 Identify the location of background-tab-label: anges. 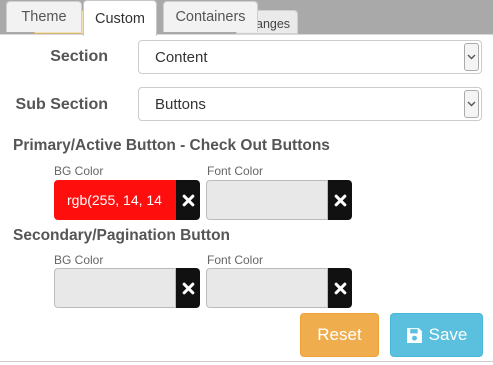
(273, 24).